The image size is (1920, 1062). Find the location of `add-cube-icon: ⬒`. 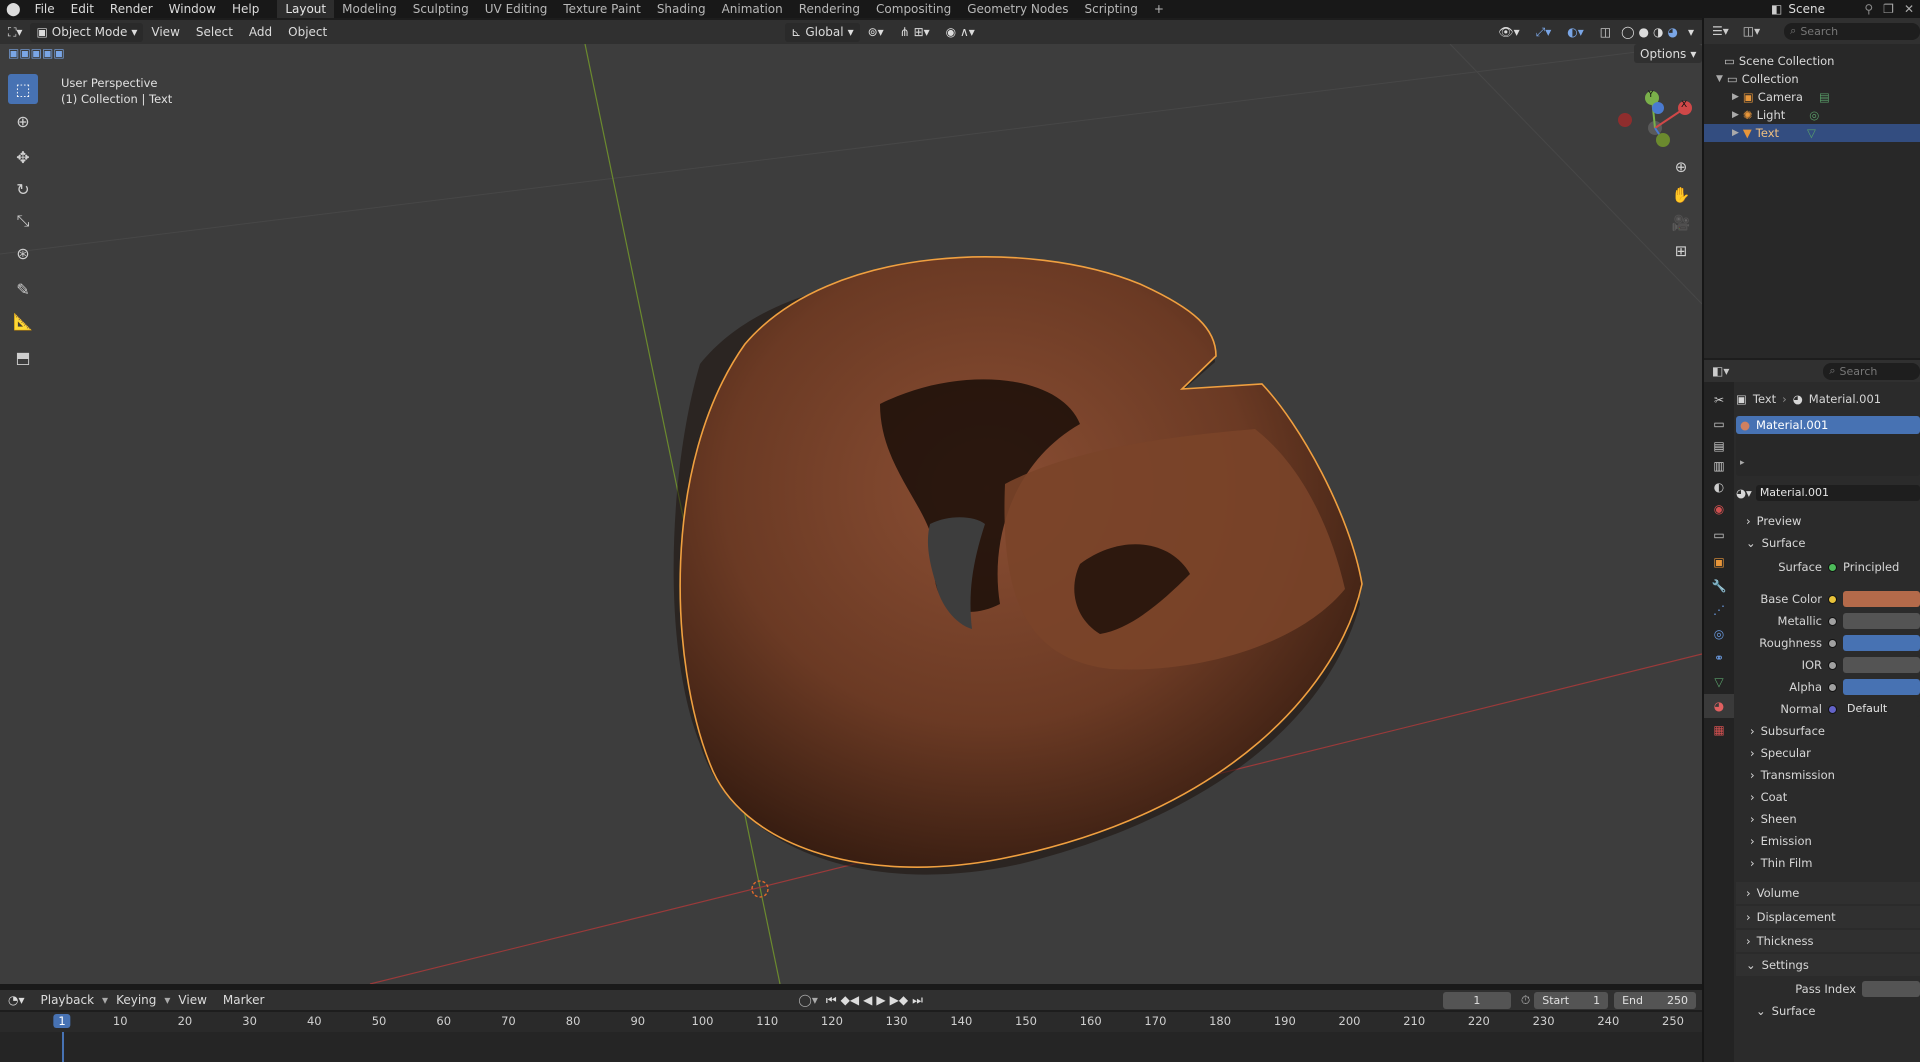

add-cube-icon: ⬒ is located at coordinates (23, 357).